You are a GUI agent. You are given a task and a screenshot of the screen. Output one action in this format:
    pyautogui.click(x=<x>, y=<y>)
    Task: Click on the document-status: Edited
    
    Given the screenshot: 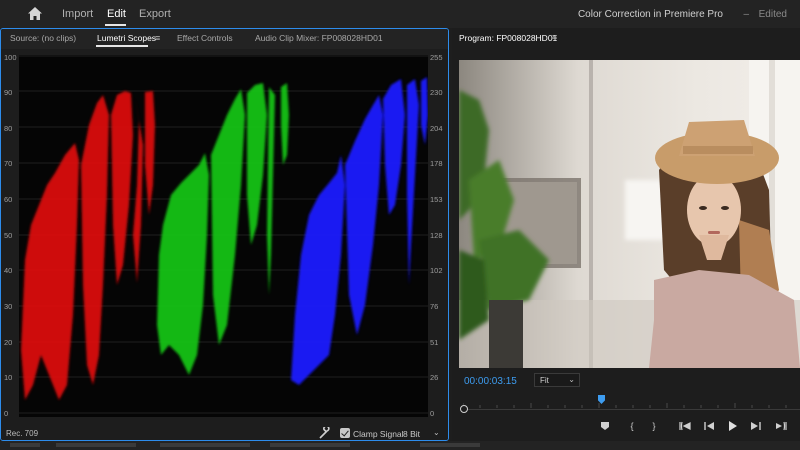 What is the action you would take?
    pyautogui.click(x=772, y=14)
    